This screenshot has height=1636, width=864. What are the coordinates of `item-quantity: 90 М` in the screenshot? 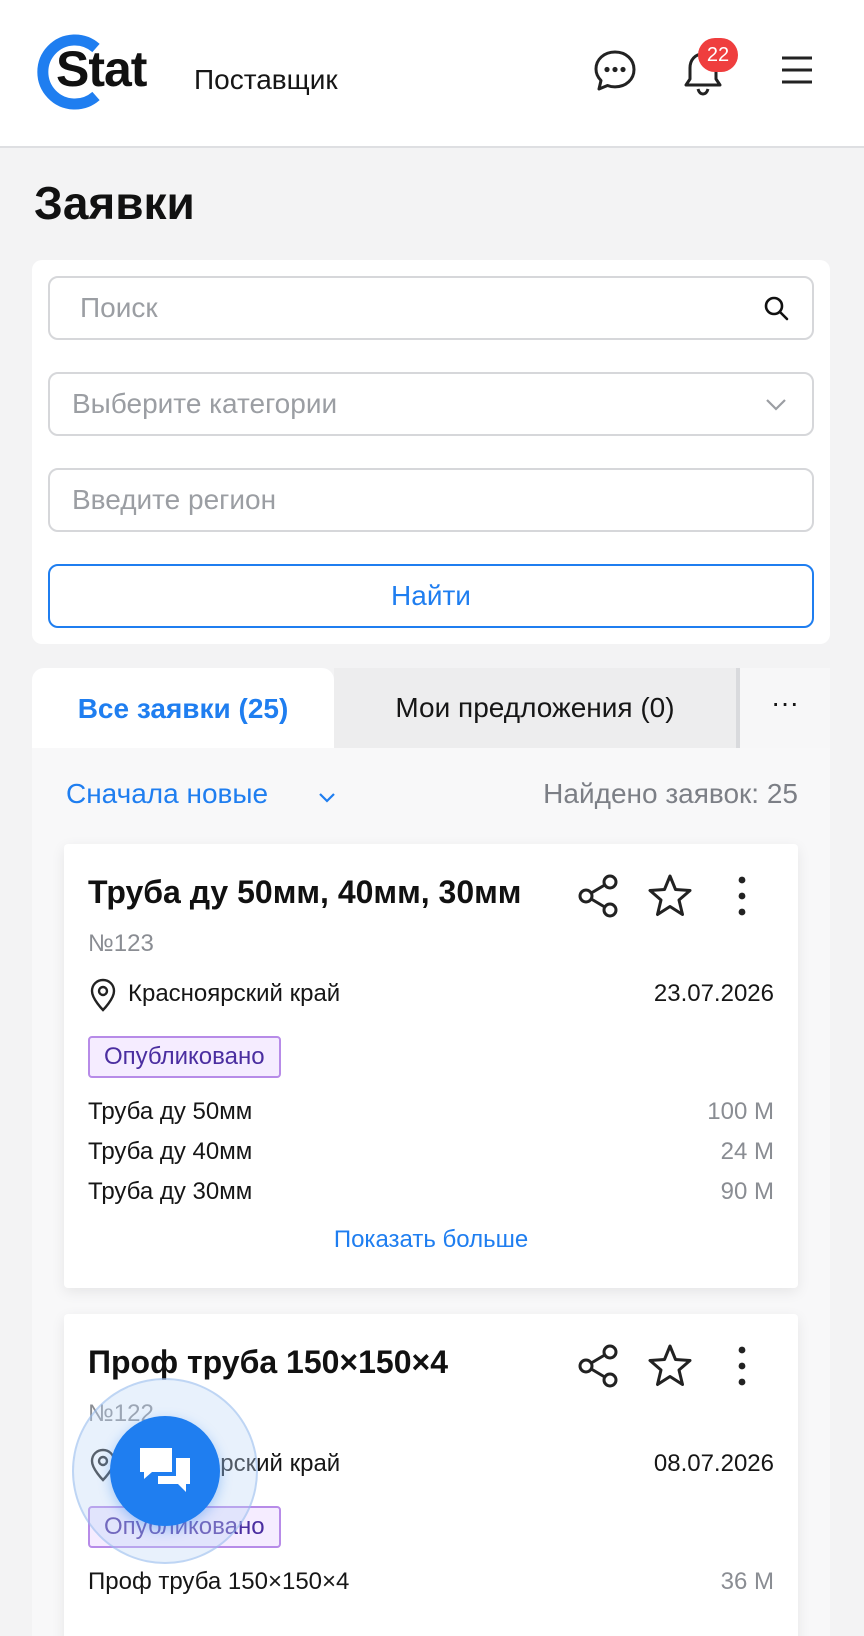 It's located at (747, 1191).